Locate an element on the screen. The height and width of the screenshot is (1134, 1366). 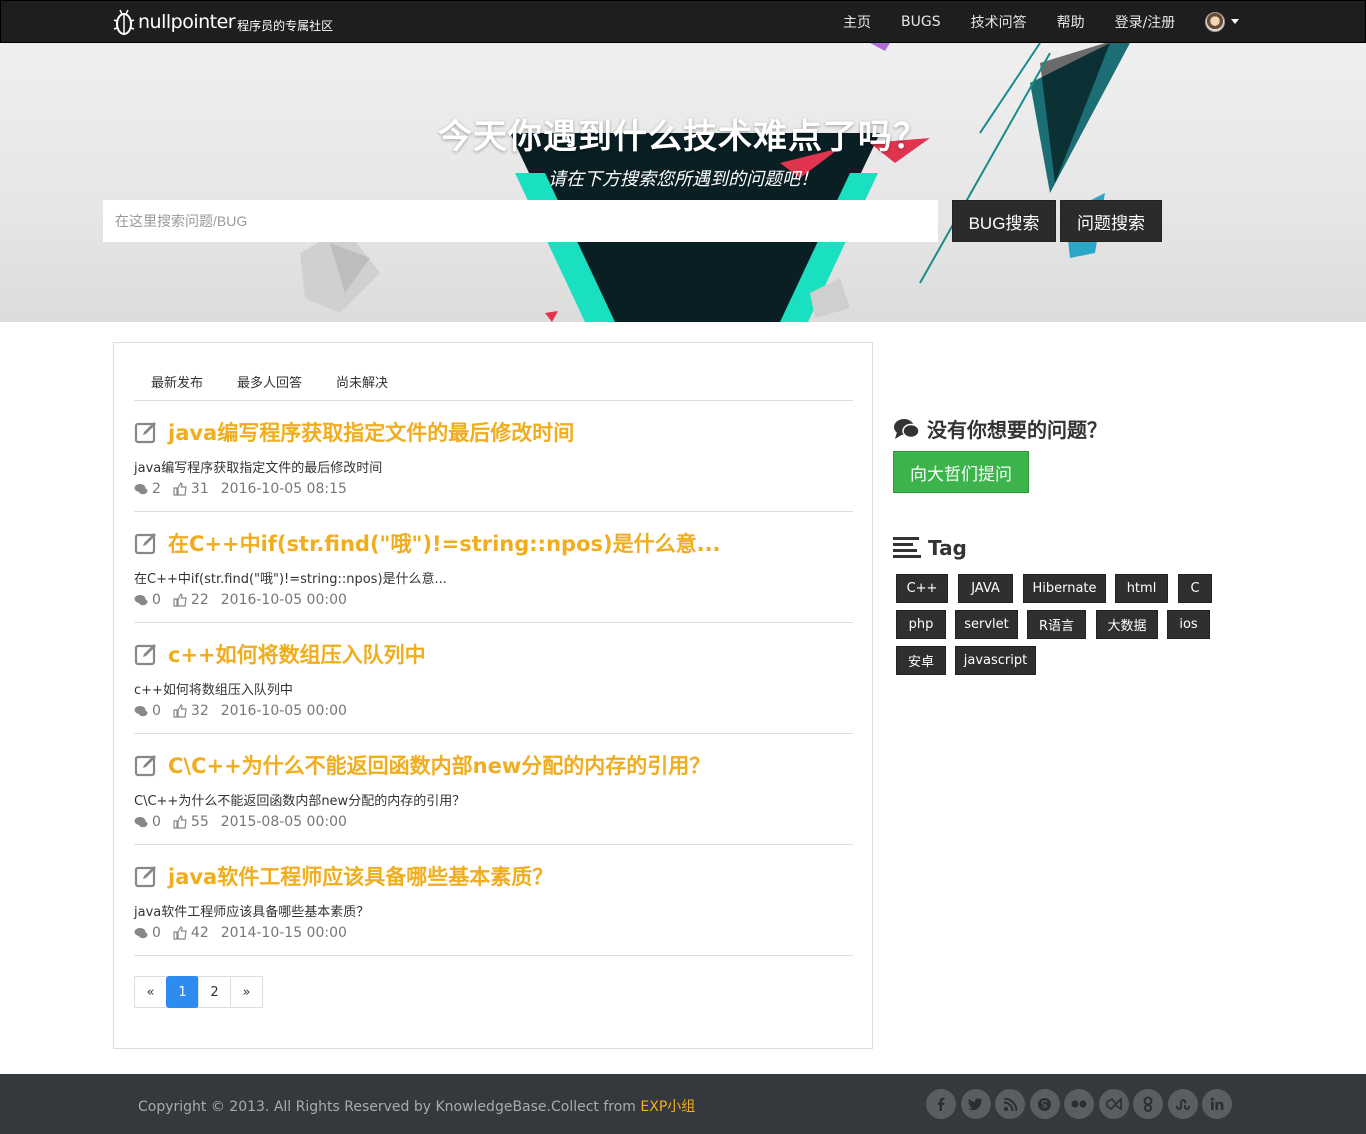
site-logo: nullpointer 程序员的专属社区 is located at coordinates (223, 22).